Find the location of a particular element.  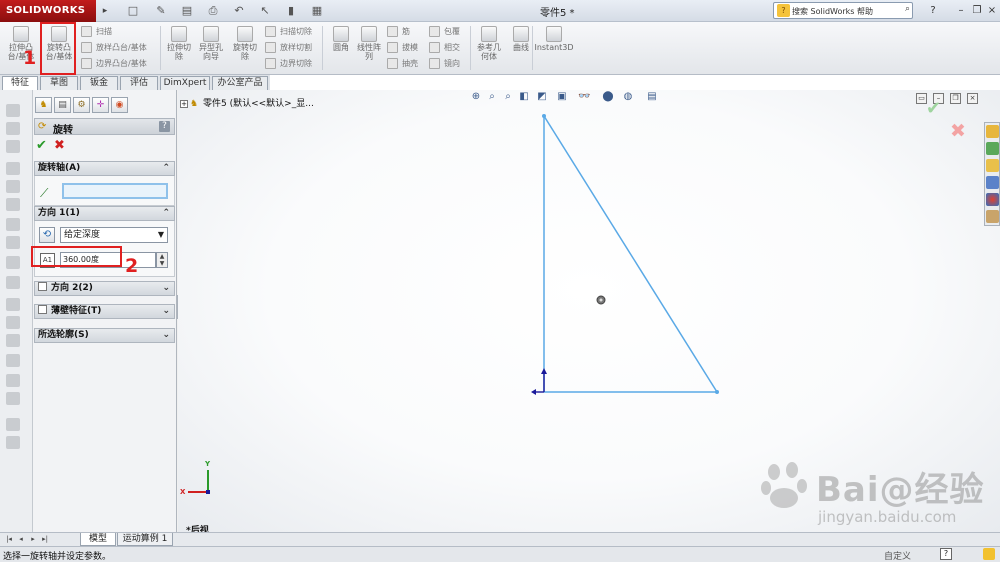

axis-group-header: 旋转轴(A) ⌃ is located at coordinates (104, 168).